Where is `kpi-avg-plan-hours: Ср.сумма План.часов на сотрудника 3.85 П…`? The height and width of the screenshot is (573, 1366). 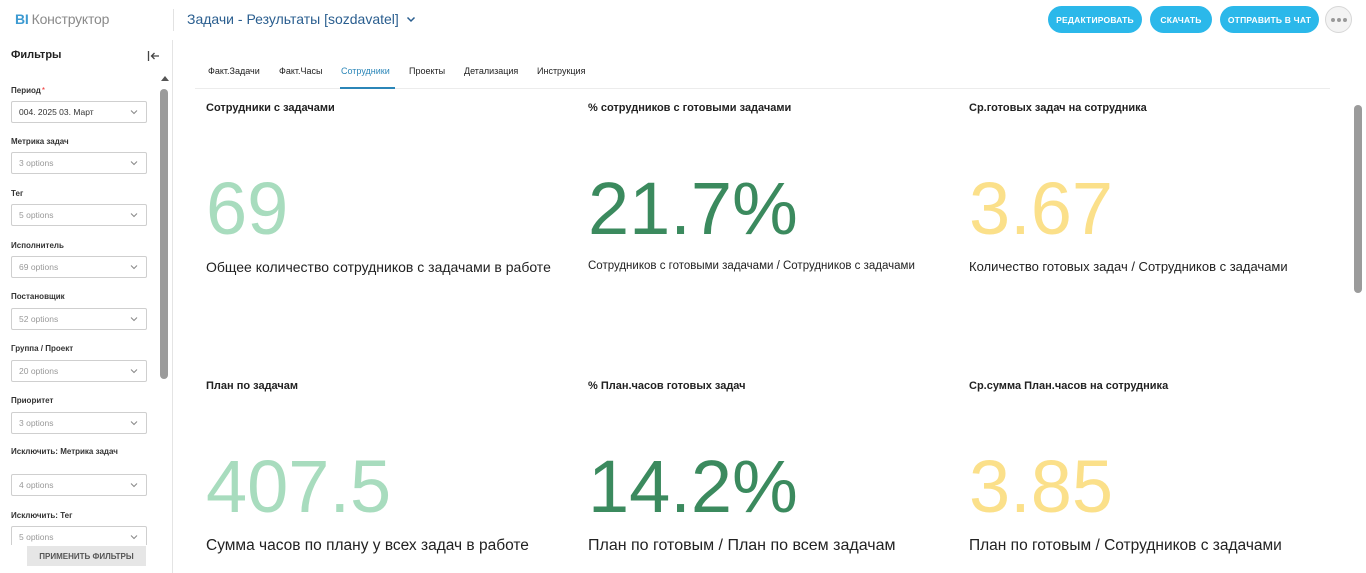
kpi-avg-plan-hours: Ср.сумма План.часов на сотрудника 3.85 П… is located at coordinates (1149, 470).